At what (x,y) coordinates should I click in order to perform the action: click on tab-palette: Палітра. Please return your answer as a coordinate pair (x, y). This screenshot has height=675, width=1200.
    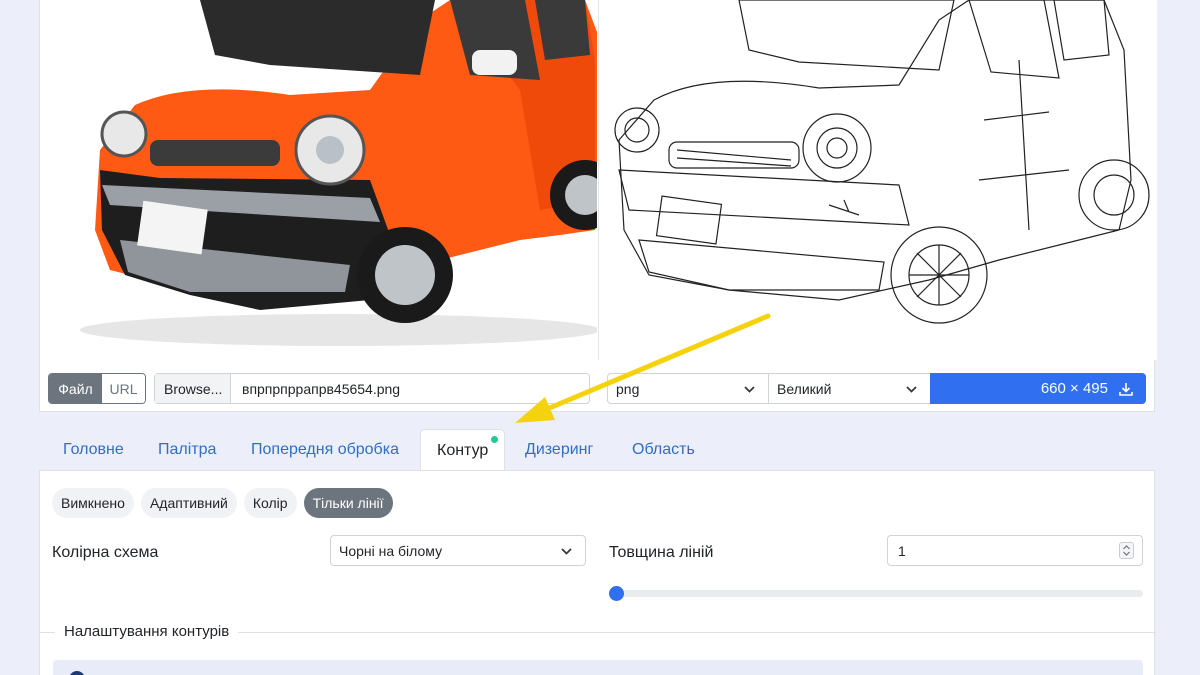
    Looking at the image, I should click on (187, 450).